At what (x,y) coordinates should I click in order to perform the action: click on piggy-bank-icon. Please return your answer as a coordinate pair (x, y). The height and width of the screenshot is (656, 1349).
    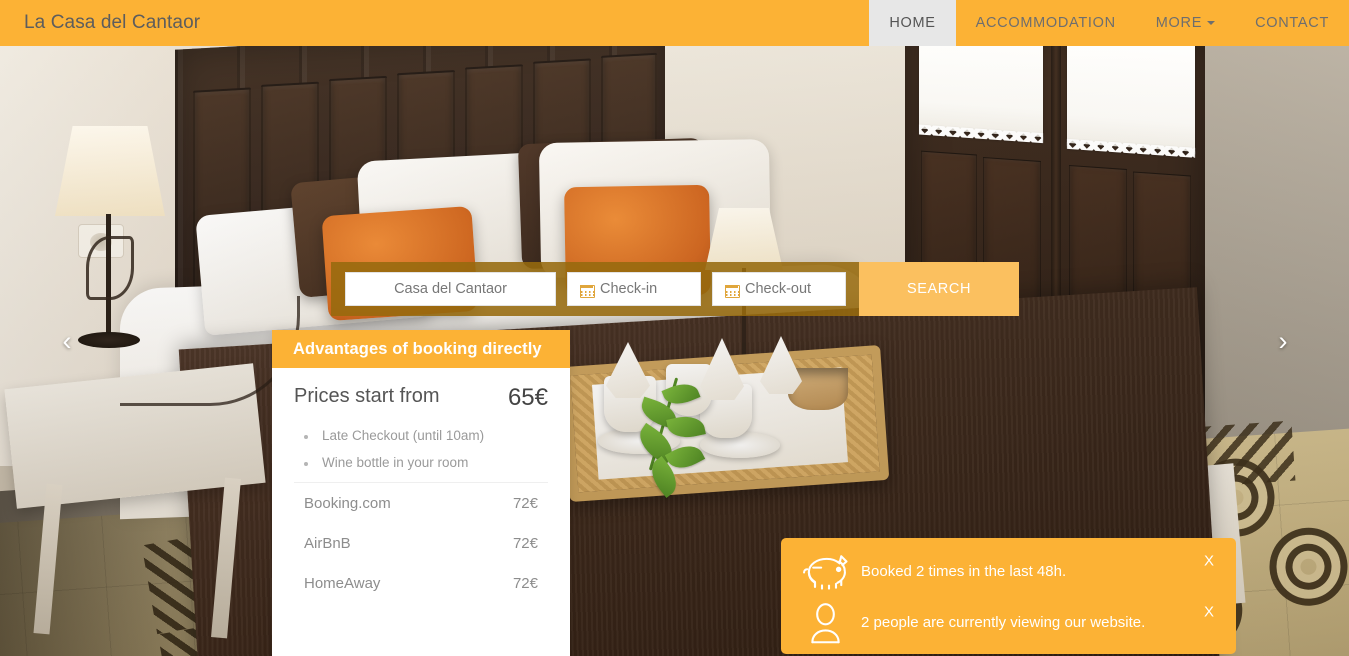
    Looking at the image, I should click on (829, 572).